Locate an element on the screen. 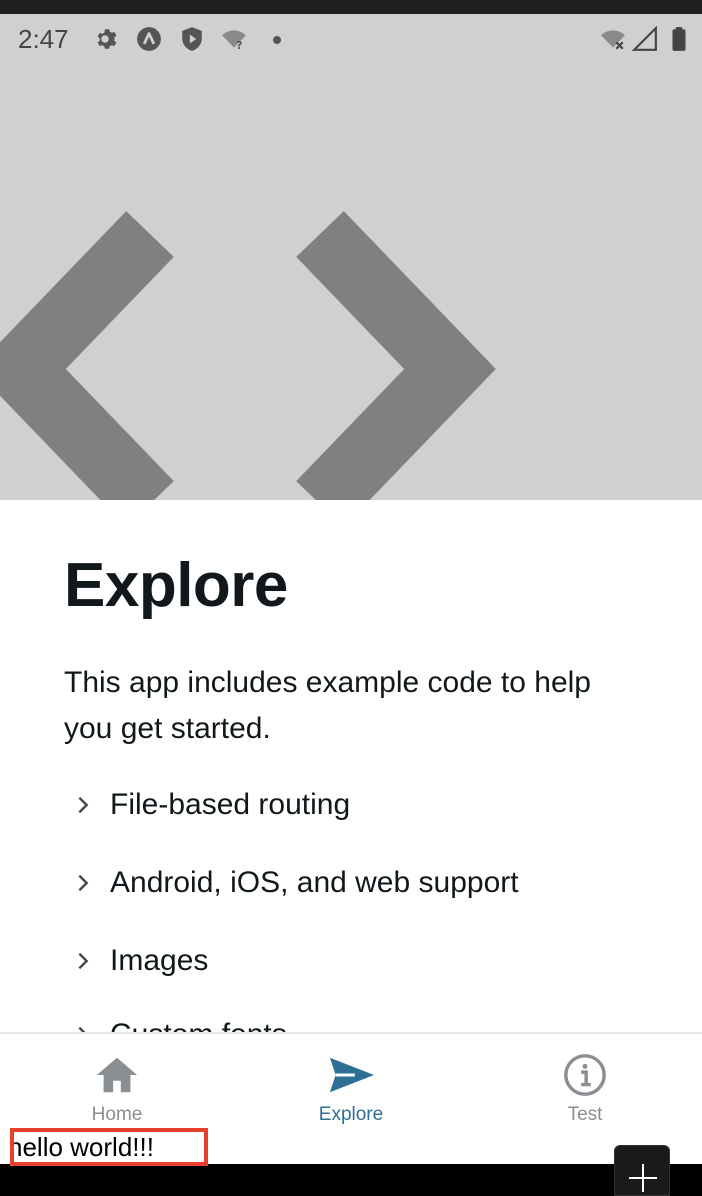 Image resolution: width=702 pixels, height=1196 pixels. info-circle-icon is located at coordinates (585, 1075).